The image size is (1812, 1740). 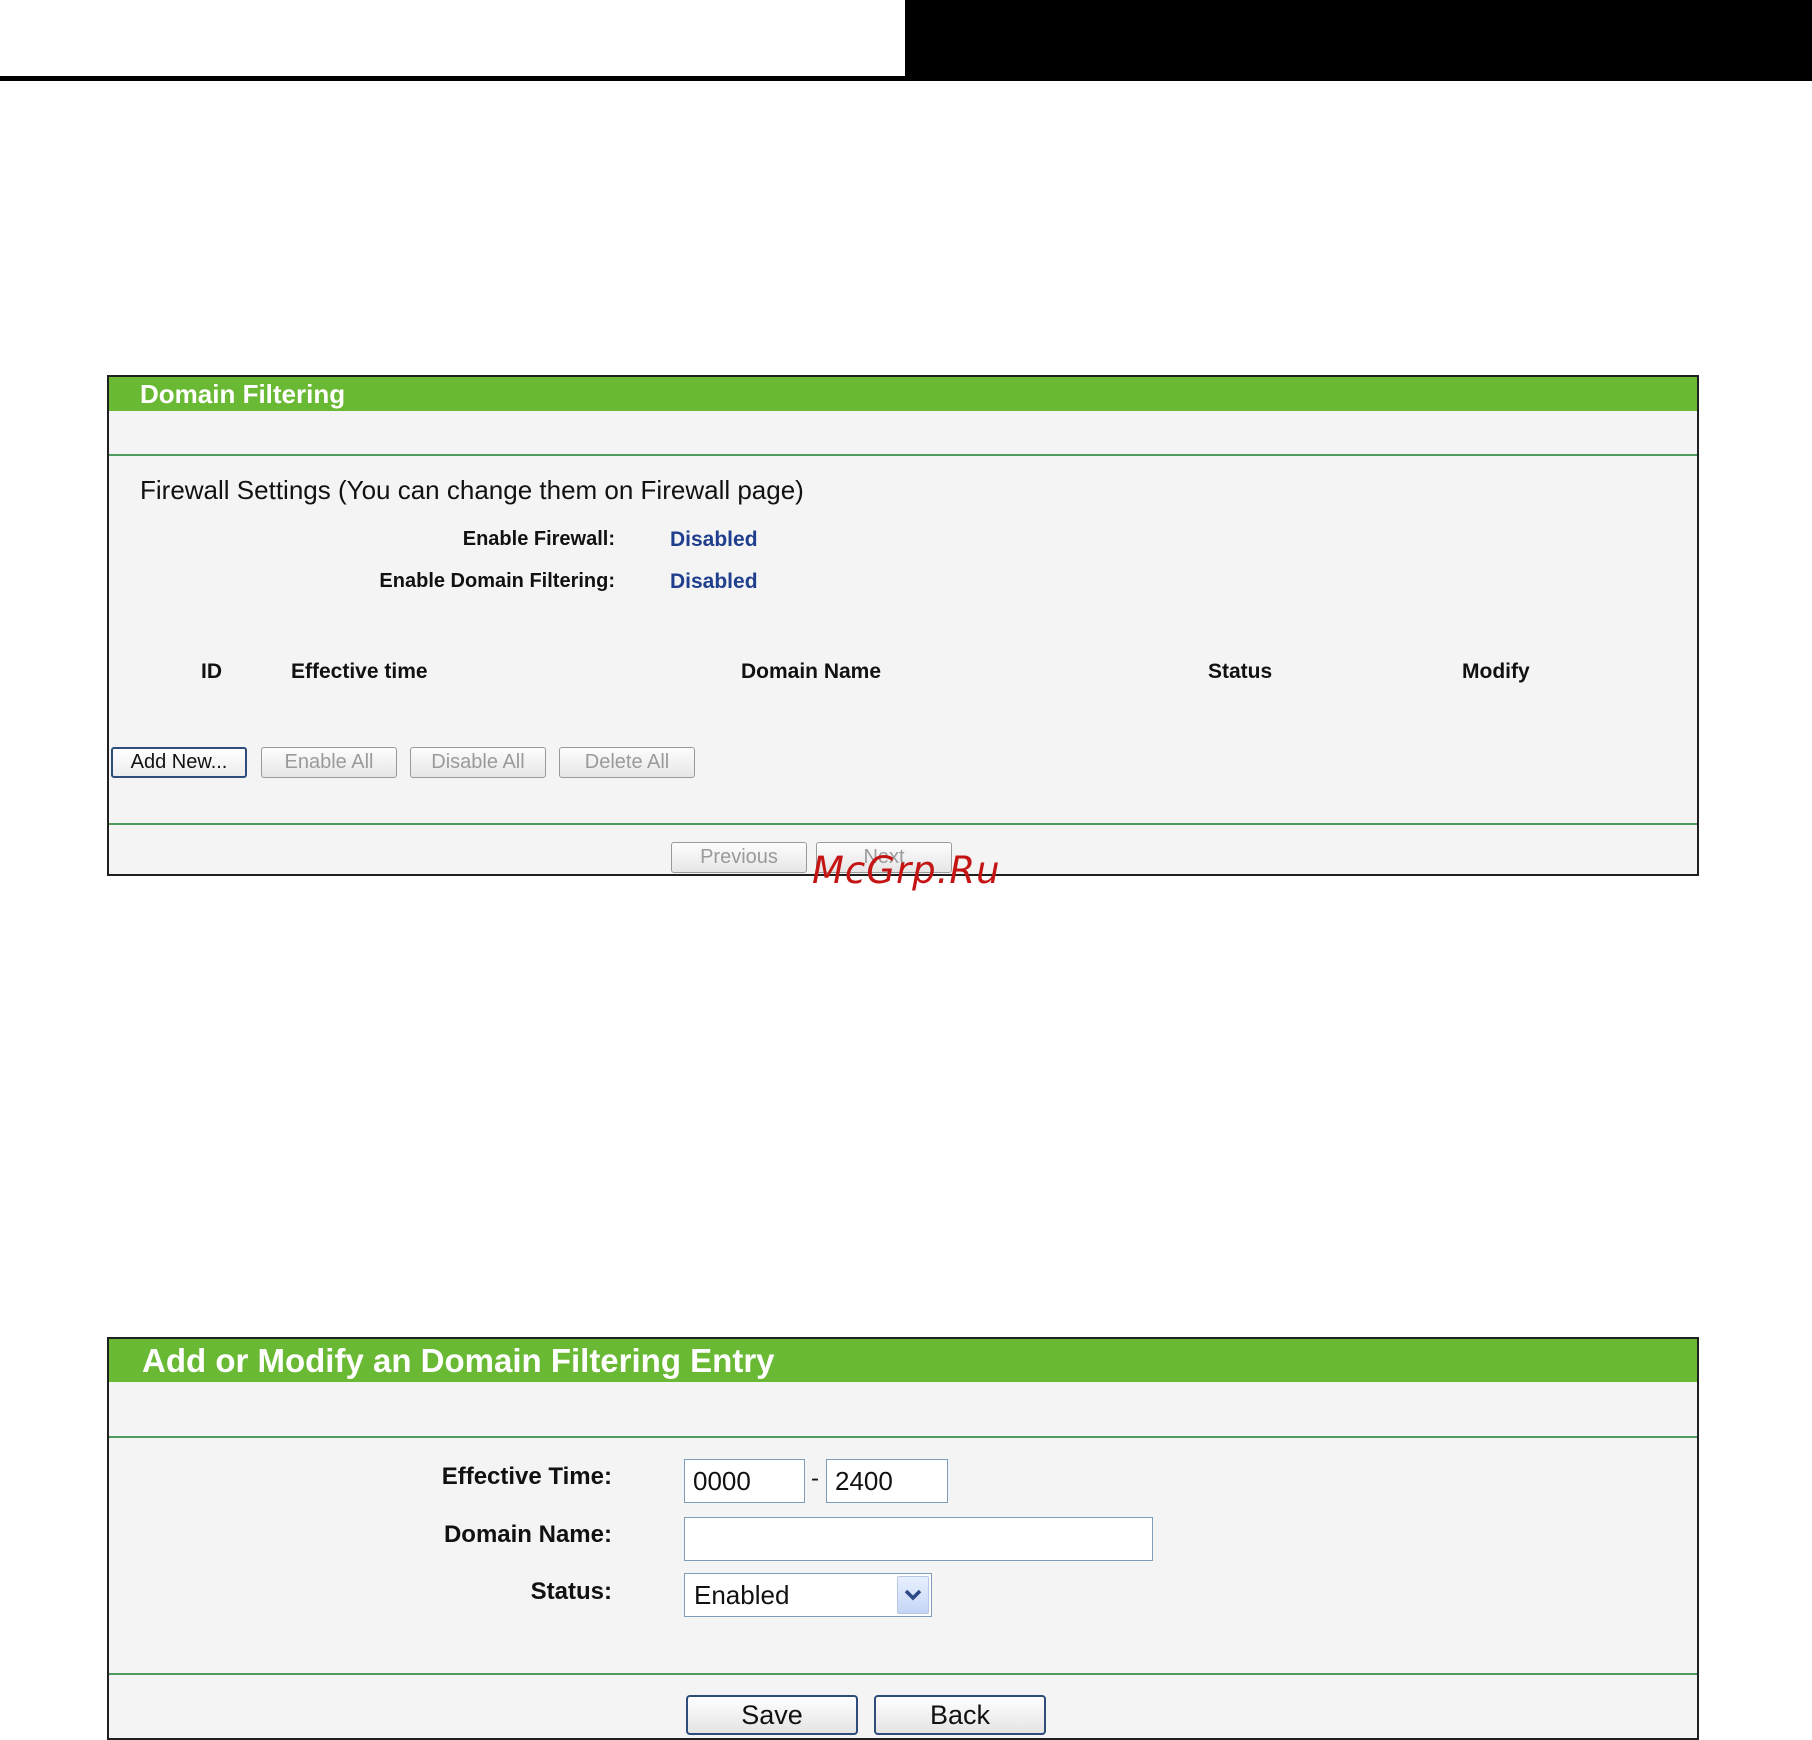 What do you see at coordinates (903, 1360) in the screenshot?
I see `panel-title: Add or Modify an Domain Filtering Entry` at bounding box center [903, 1360].